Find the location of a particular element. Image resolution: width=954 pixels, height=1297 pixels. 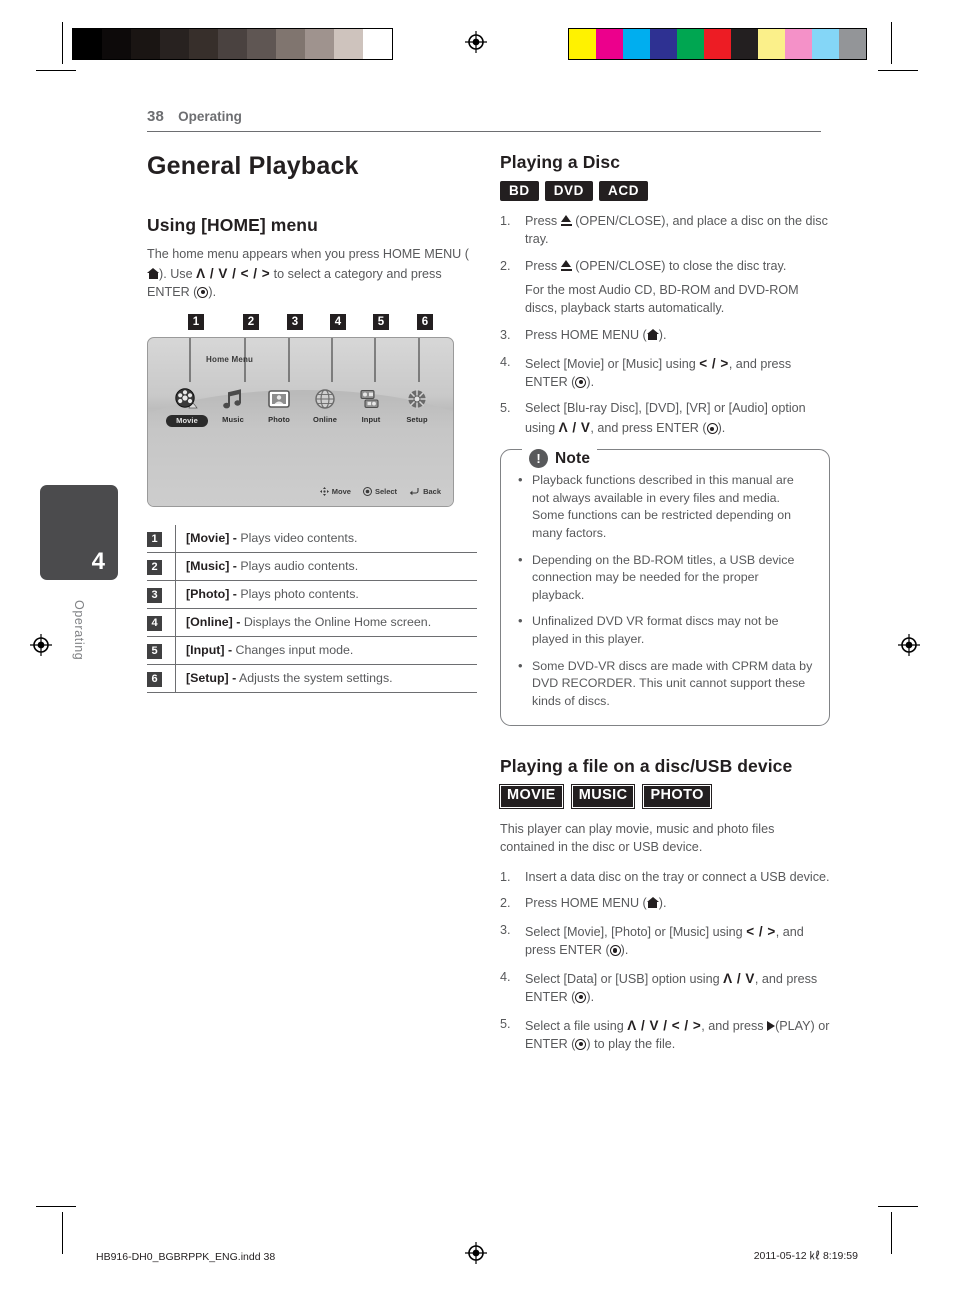

file-step-5-text-d: ) to play the file. is located at coordinates (631, 1043).